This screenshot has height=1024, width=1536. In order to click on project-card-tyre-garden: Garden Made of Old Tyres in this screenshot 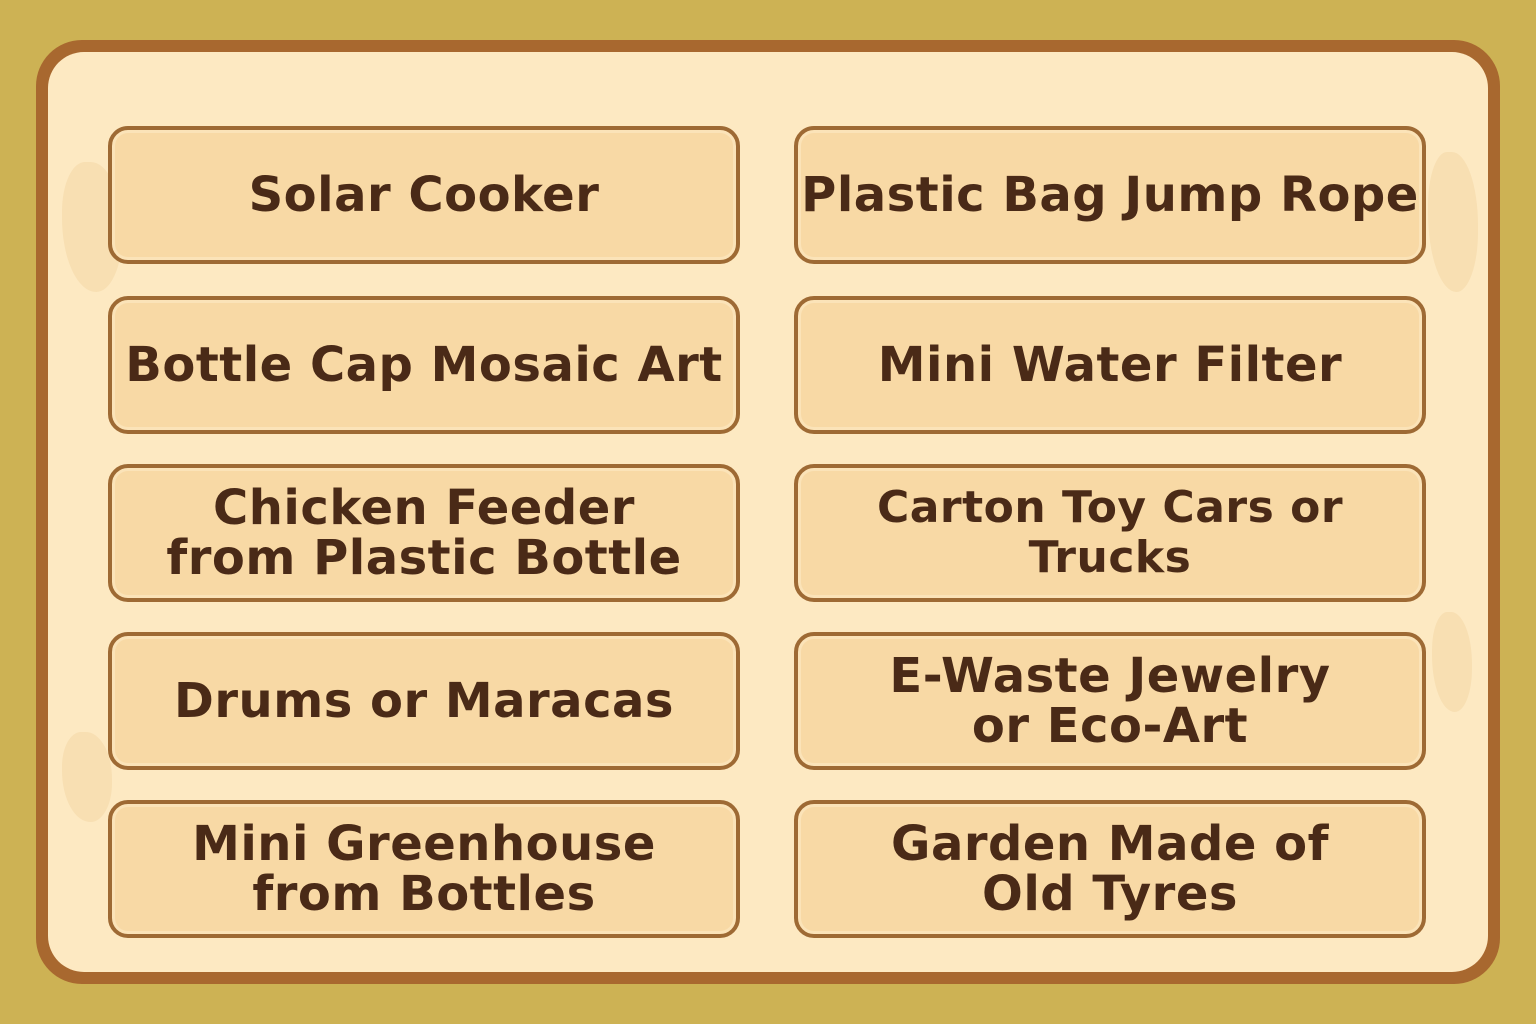, I will do `click(1110, 869)`.